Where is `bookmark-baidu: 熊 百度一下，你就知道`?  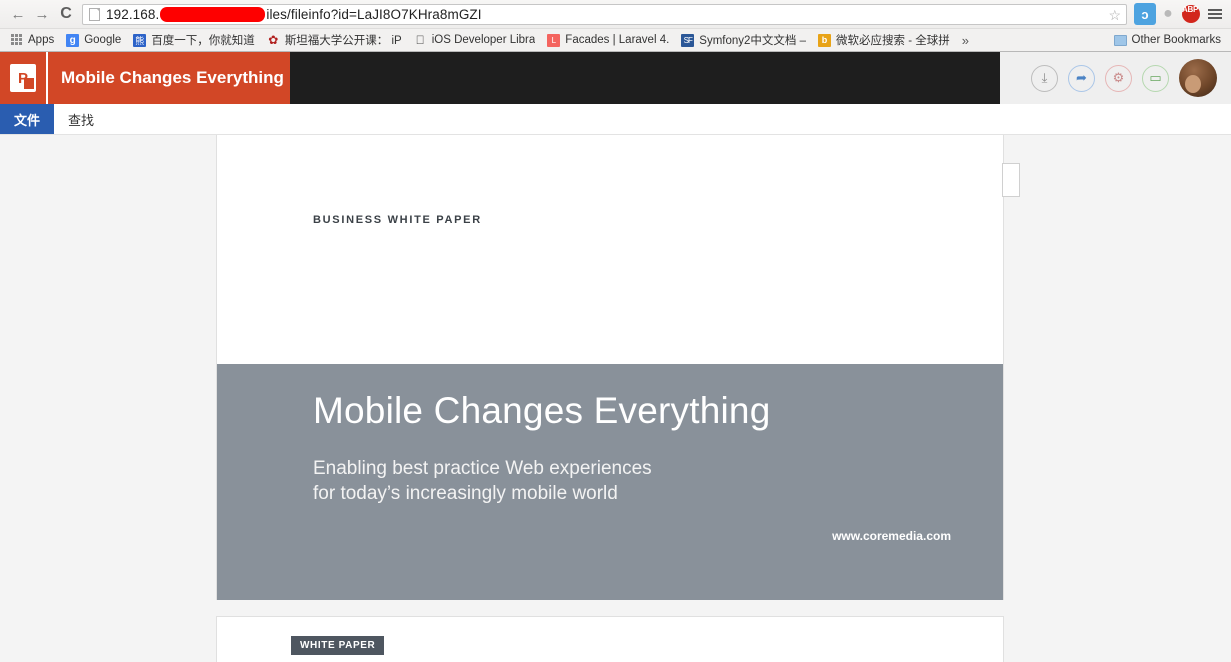
bookmark-baidu: 熊 百度一下，你就知道 is located at coordinates (194, 40).